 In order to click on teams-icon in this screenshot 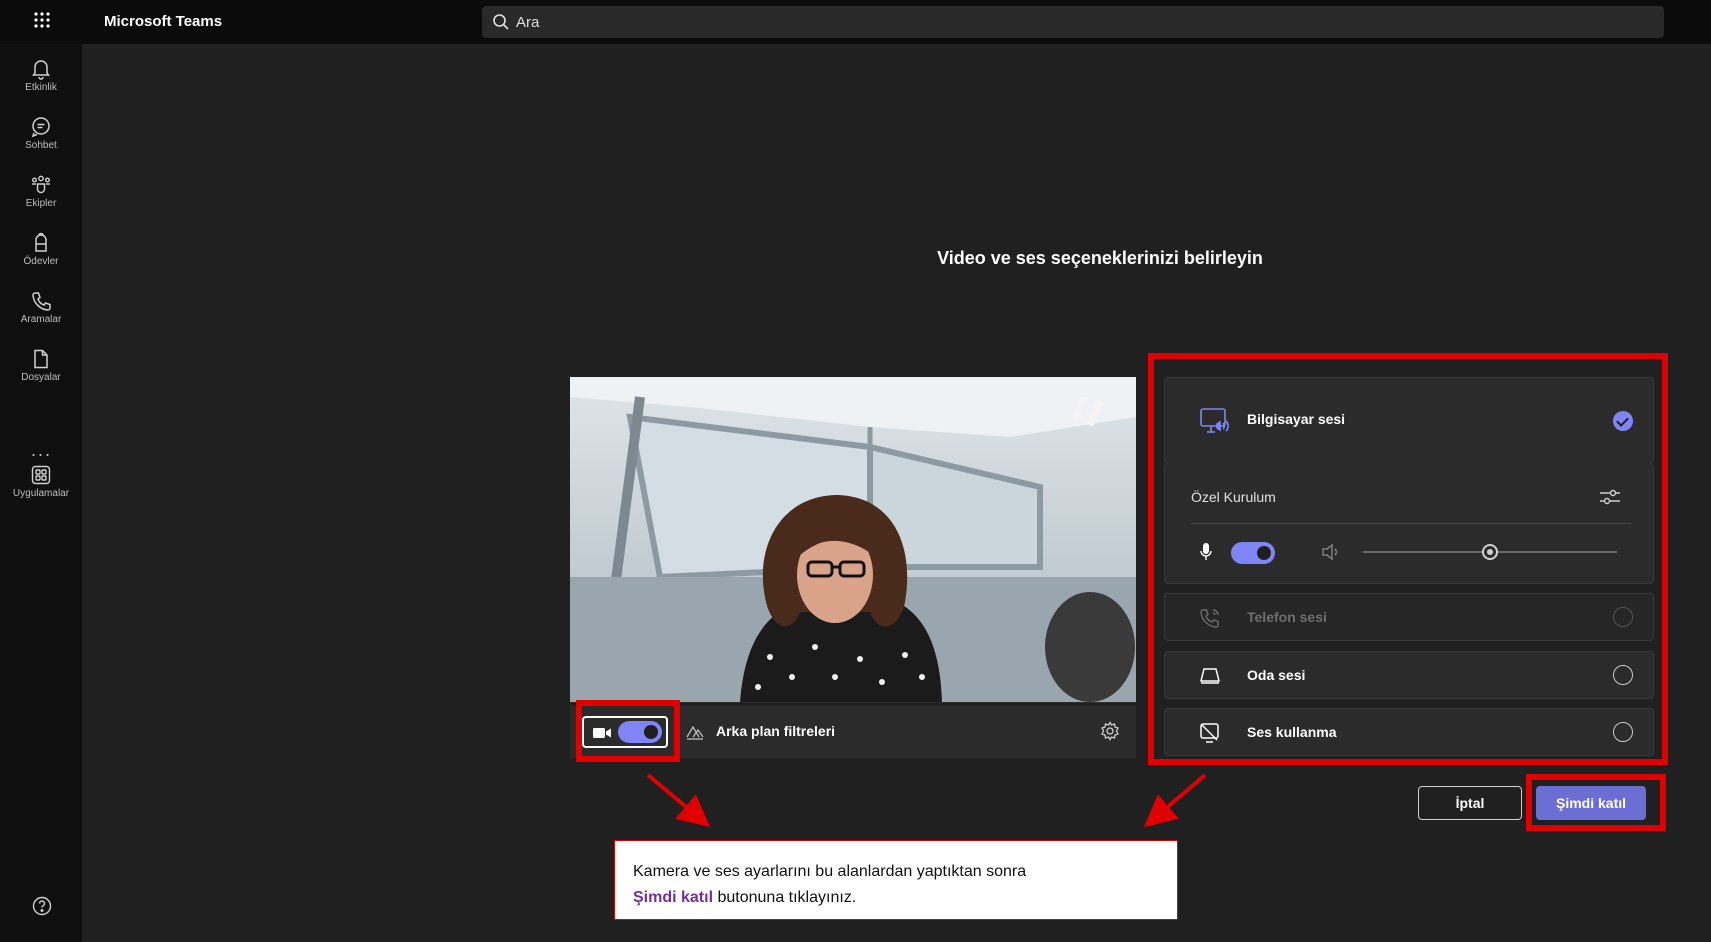, I will do `click(41, 184)`.